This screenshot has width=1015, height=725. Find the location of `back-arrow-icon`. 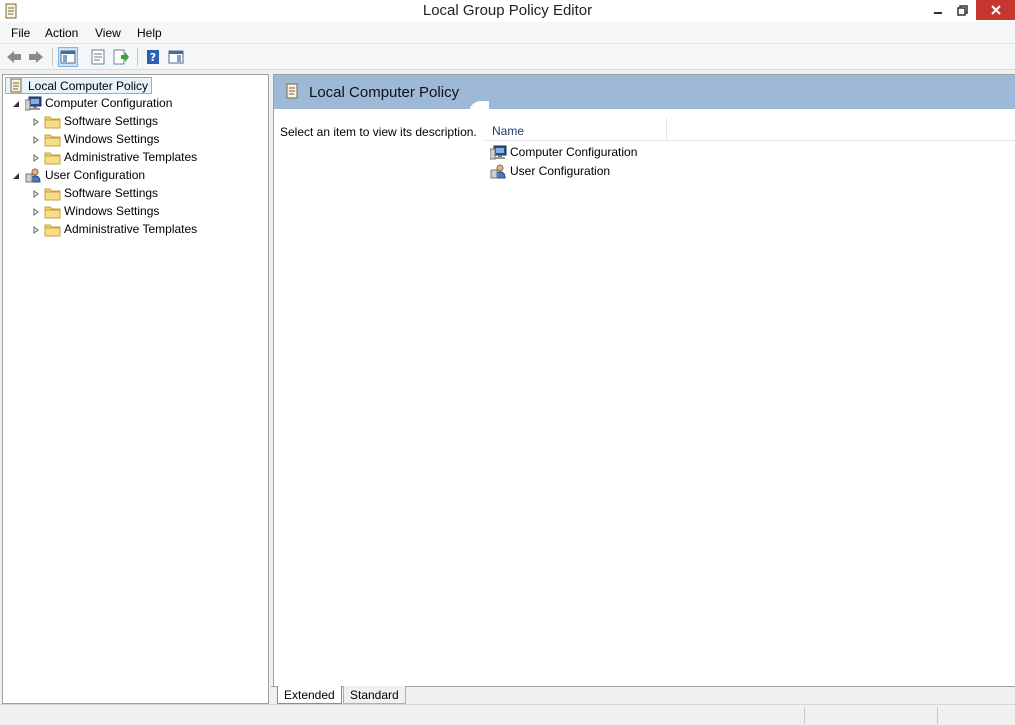

back-arrow-icon is located at coordinates (14, 57).